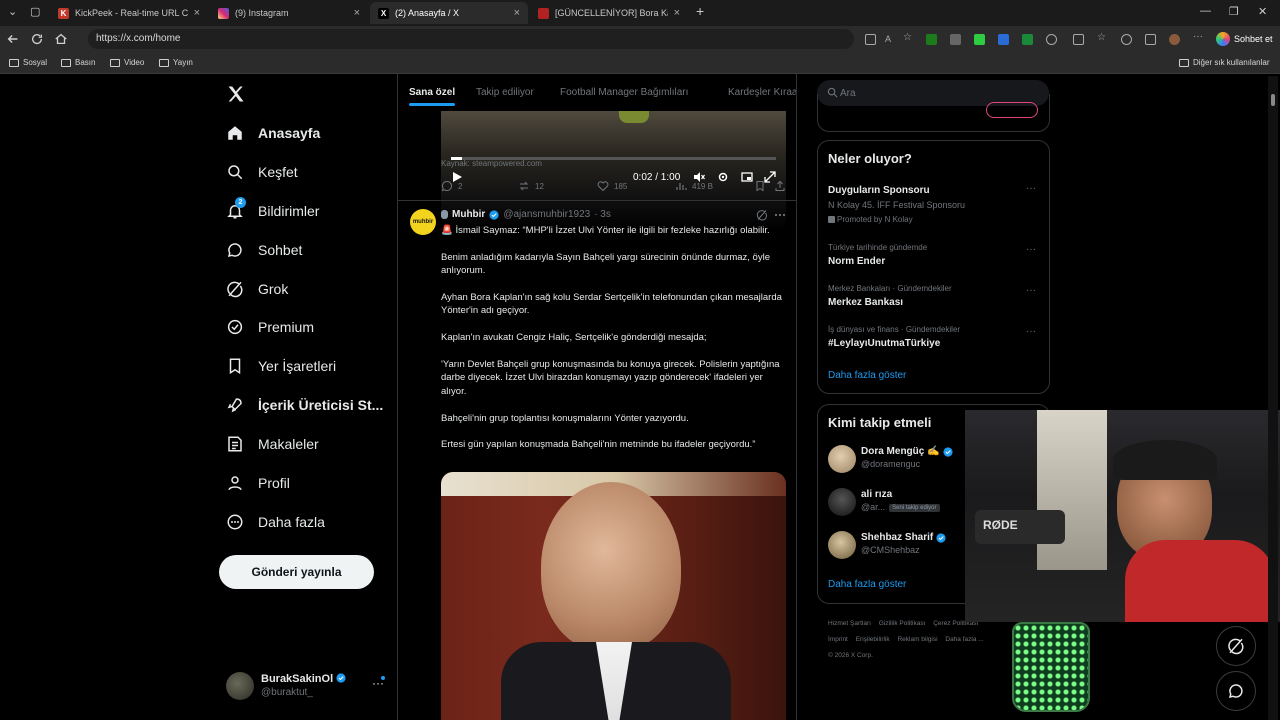 The width and height of the screenshot is (1280, 720). What do you see at coordinates (423, 222) in the screenshot?
I see `tweet-author-avatar: muhbir` at bounding box center [423, 222].